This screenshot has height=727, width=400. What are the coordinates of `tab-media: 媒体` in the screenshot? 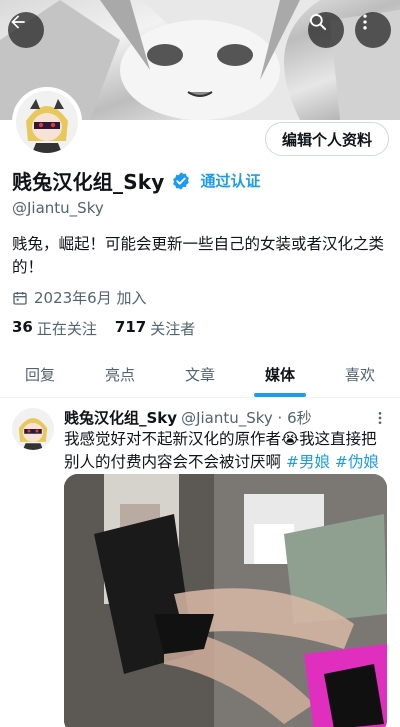 It's located at (280, 374).